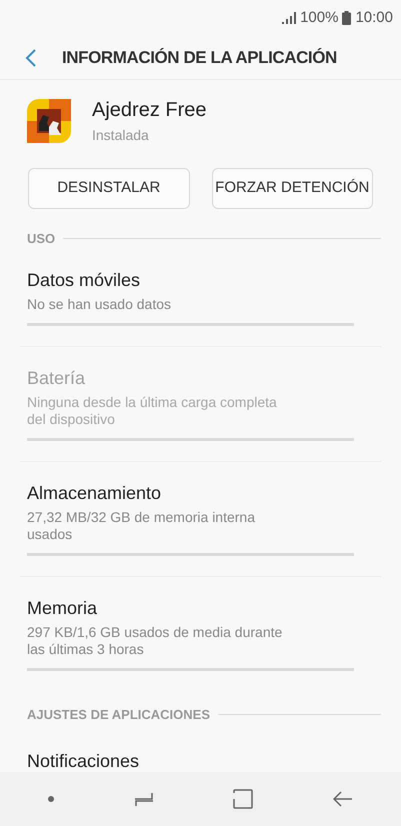 This screenshot has height=826, width=401. What do you see at coordinates (99, 304) in the screenshot?
I see `usage-subtitle: No se han usado datos` at bounding box center [99, 304].